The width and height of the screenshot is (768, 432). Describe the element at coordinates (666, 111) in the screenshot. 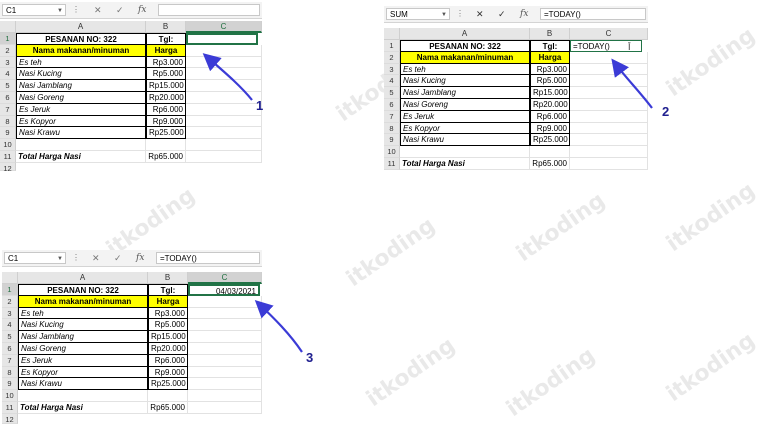

I see `step-label-2: 2` at that location.